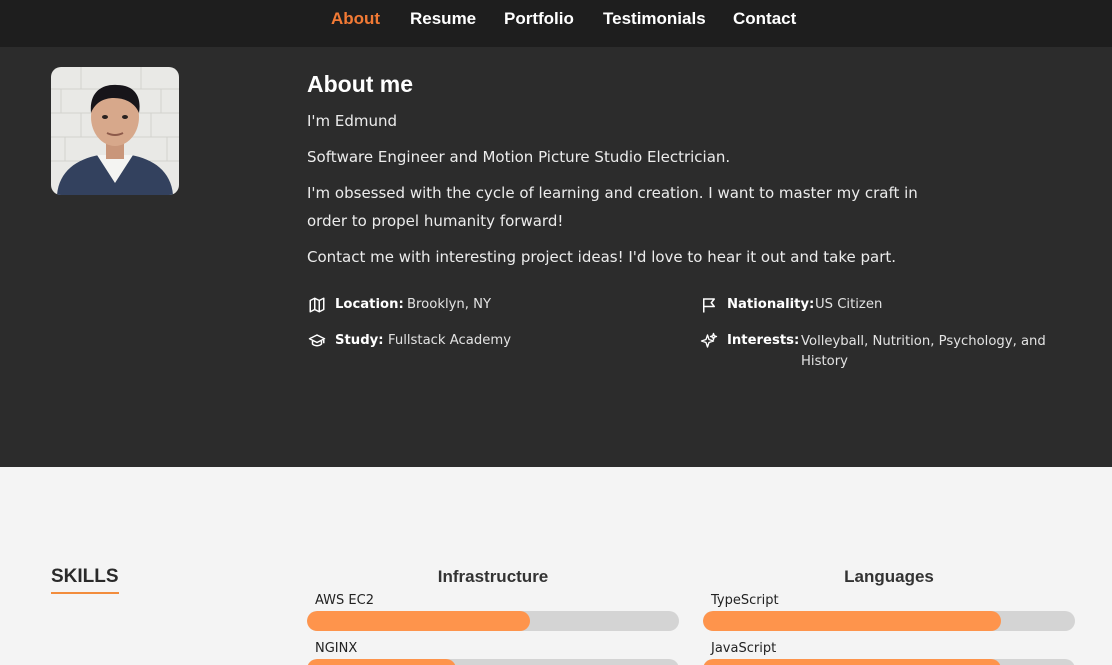 This screenshot has height=665, width=1112. I want to click on skill-bar-nginx, so click(493, 662).